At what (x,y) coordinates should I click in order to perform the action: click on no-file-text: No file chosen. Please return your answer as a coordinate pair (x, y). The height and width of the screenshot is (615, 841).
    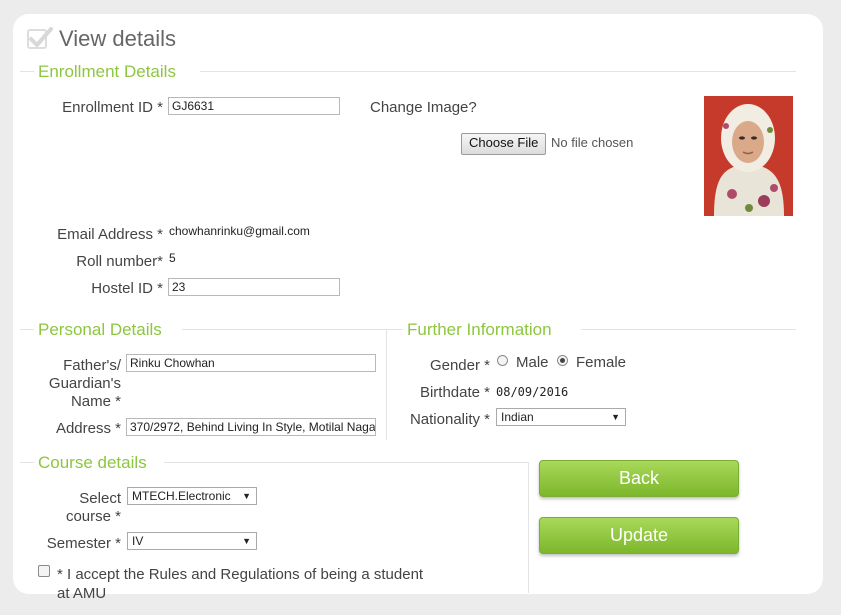
    Looking at the image, I should click on (592, 142).